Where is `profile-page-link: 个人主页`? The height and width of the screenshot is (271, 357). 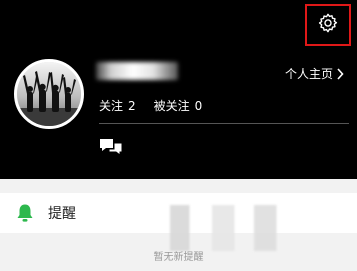 profile-page-link: 个人主页 is located at coordinates (314, 73).